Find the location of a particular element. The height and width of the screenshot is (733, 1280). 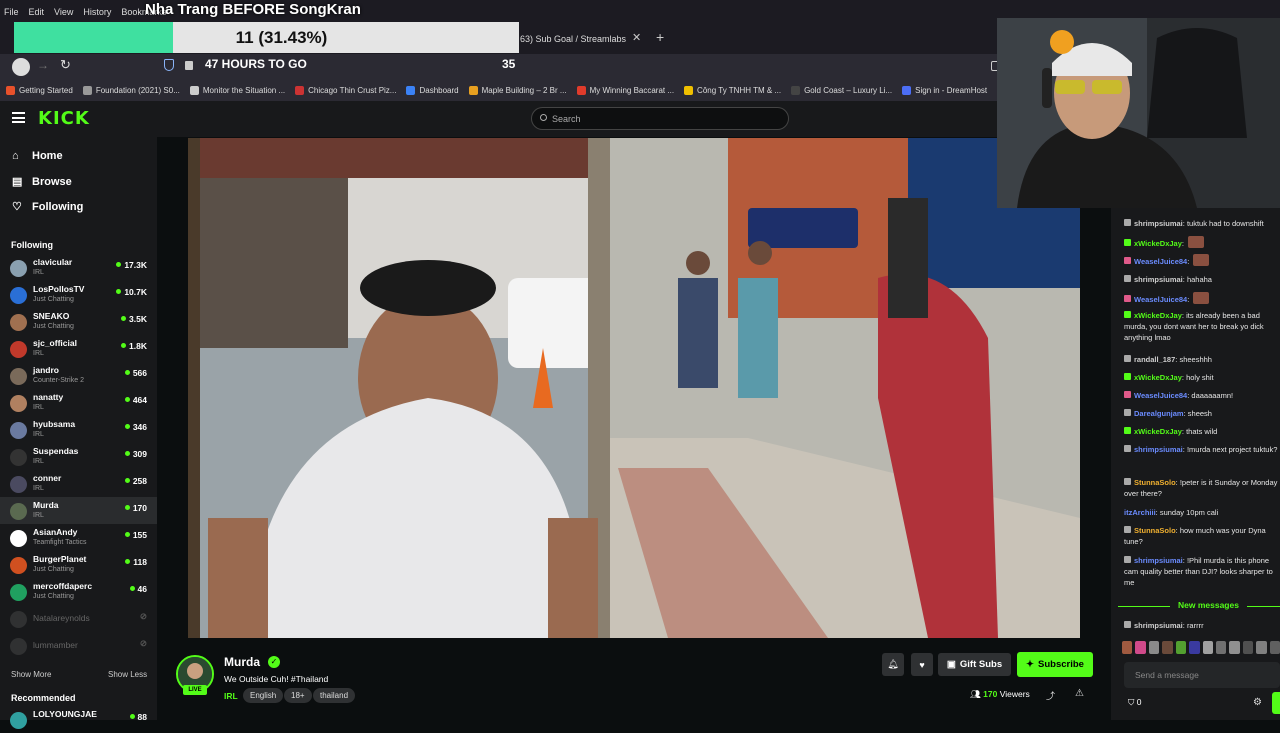

browser-tab: 63) Sub Goal / Streamlabs is located at coordinates (585, 39).